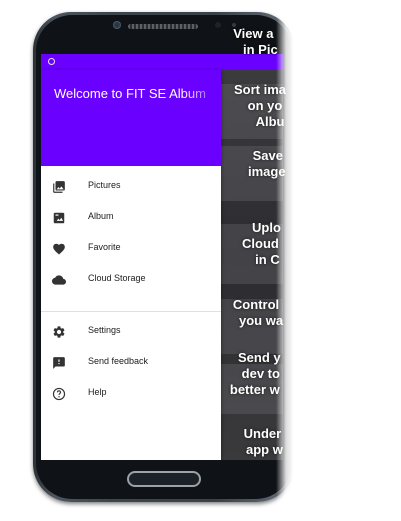  Describe the element at coordinates (261, 243) in the screenshot. I see `onboarding-text: Uplo Cloud in C` at that location.